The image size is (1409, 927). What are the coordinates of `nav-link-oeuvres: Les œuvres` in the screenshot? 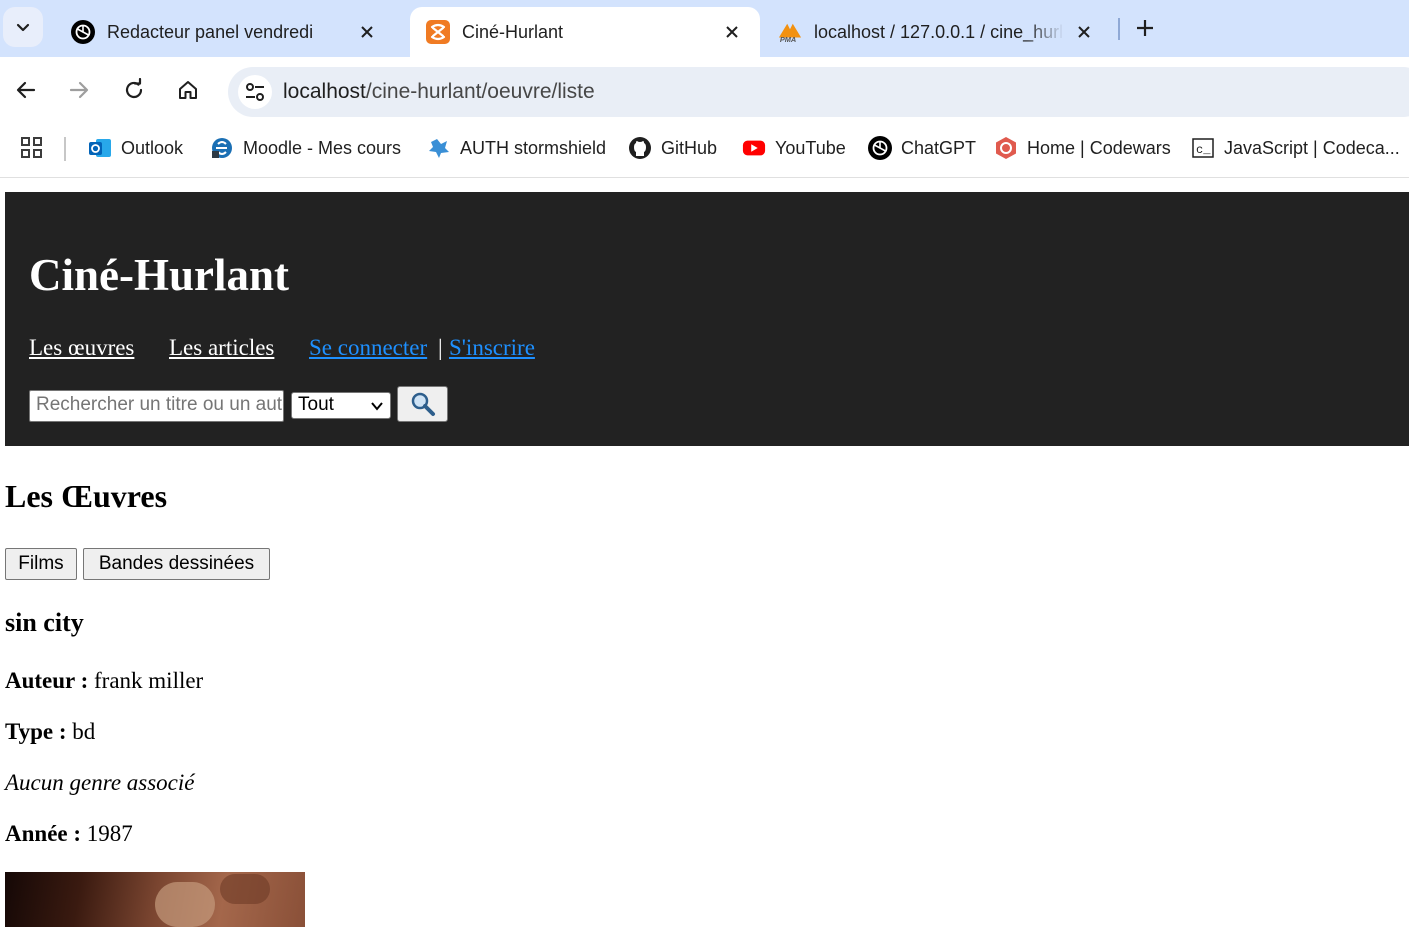 It's located at (81, 348).